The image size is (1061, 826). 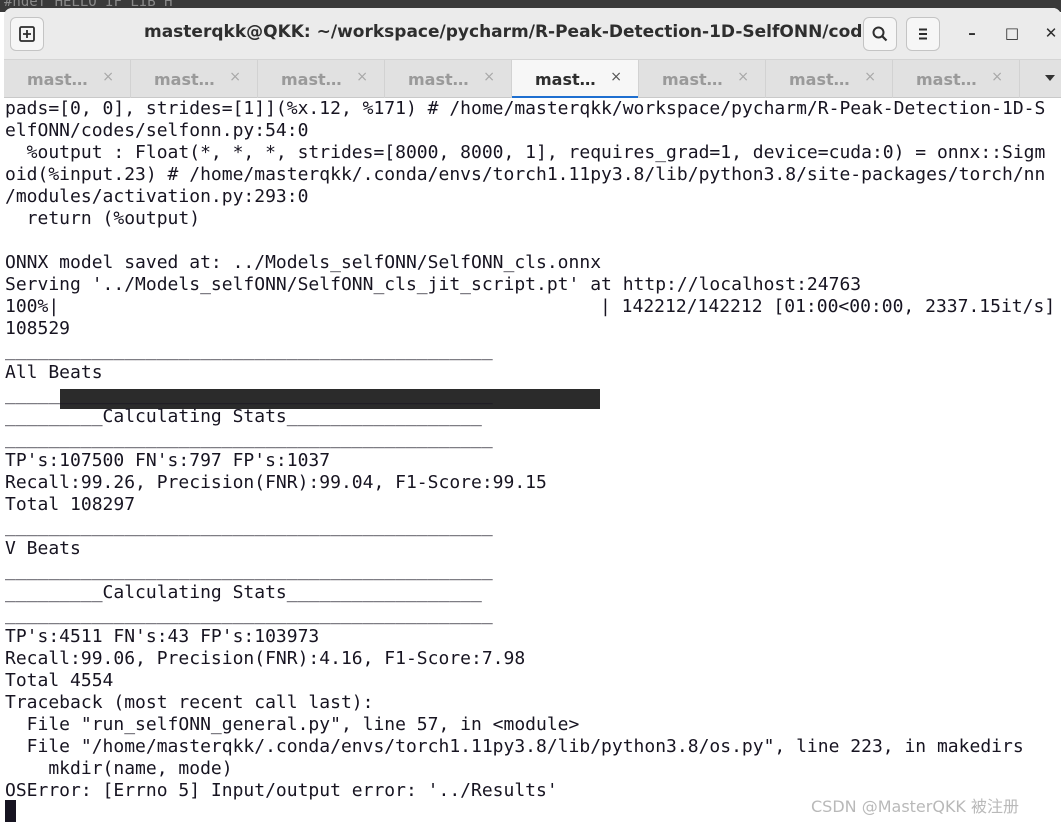 I want to click on new-tab-button, so click(x=27, y=34).